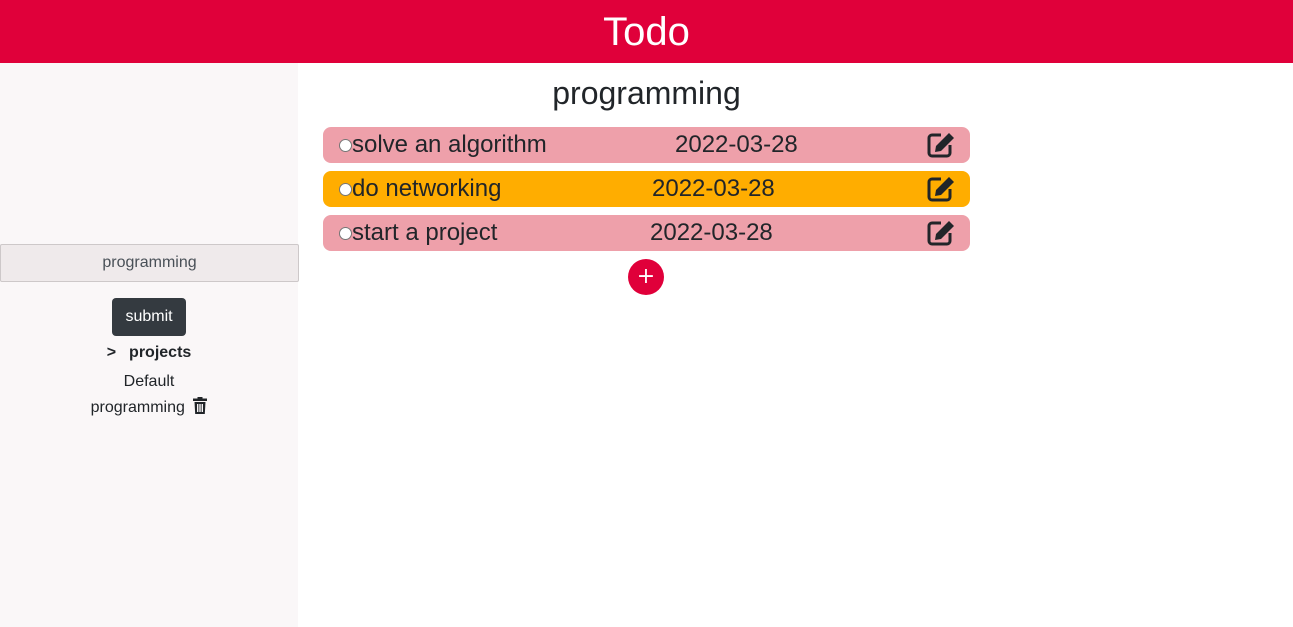 The image size is (1293, 627). I want to click on todo-item: solve an algorithm 2022-03-28, so click(646, 145).